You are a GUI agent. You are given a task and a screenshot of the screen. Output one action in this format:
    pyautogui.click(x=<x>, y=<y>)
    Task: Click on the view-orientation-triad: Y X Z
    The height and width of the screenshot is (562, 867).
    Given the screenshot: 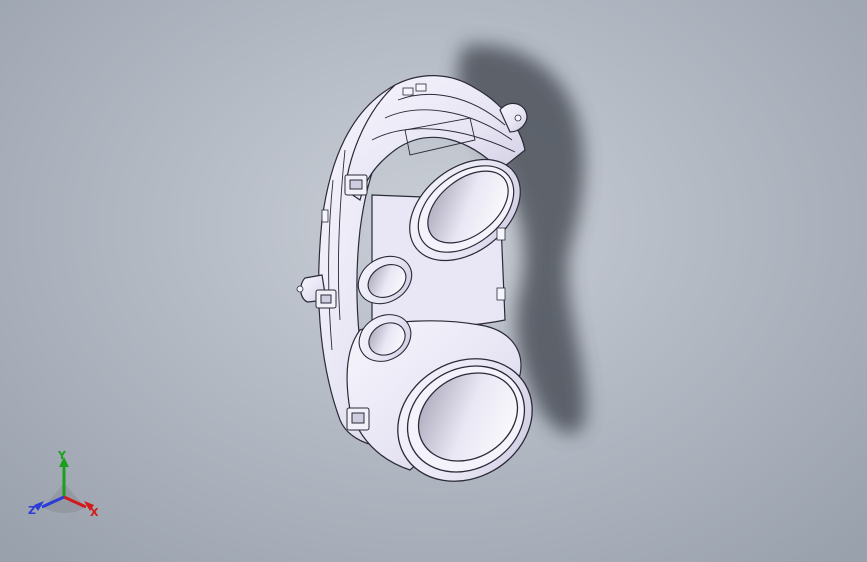 What is the action you would take?
    pyautogui.click(x=67, y=485)
    